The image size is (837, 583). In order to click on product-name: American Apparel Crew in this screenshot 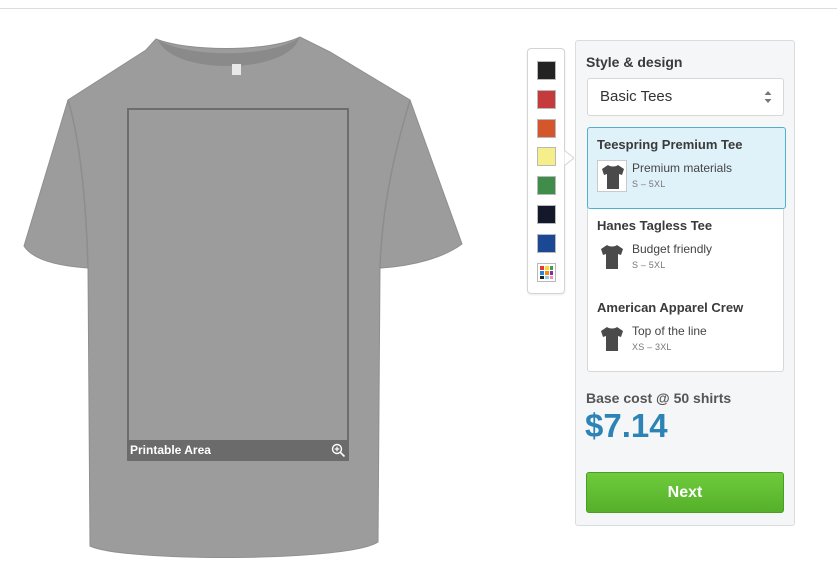, I will do `click(670, 307)`.